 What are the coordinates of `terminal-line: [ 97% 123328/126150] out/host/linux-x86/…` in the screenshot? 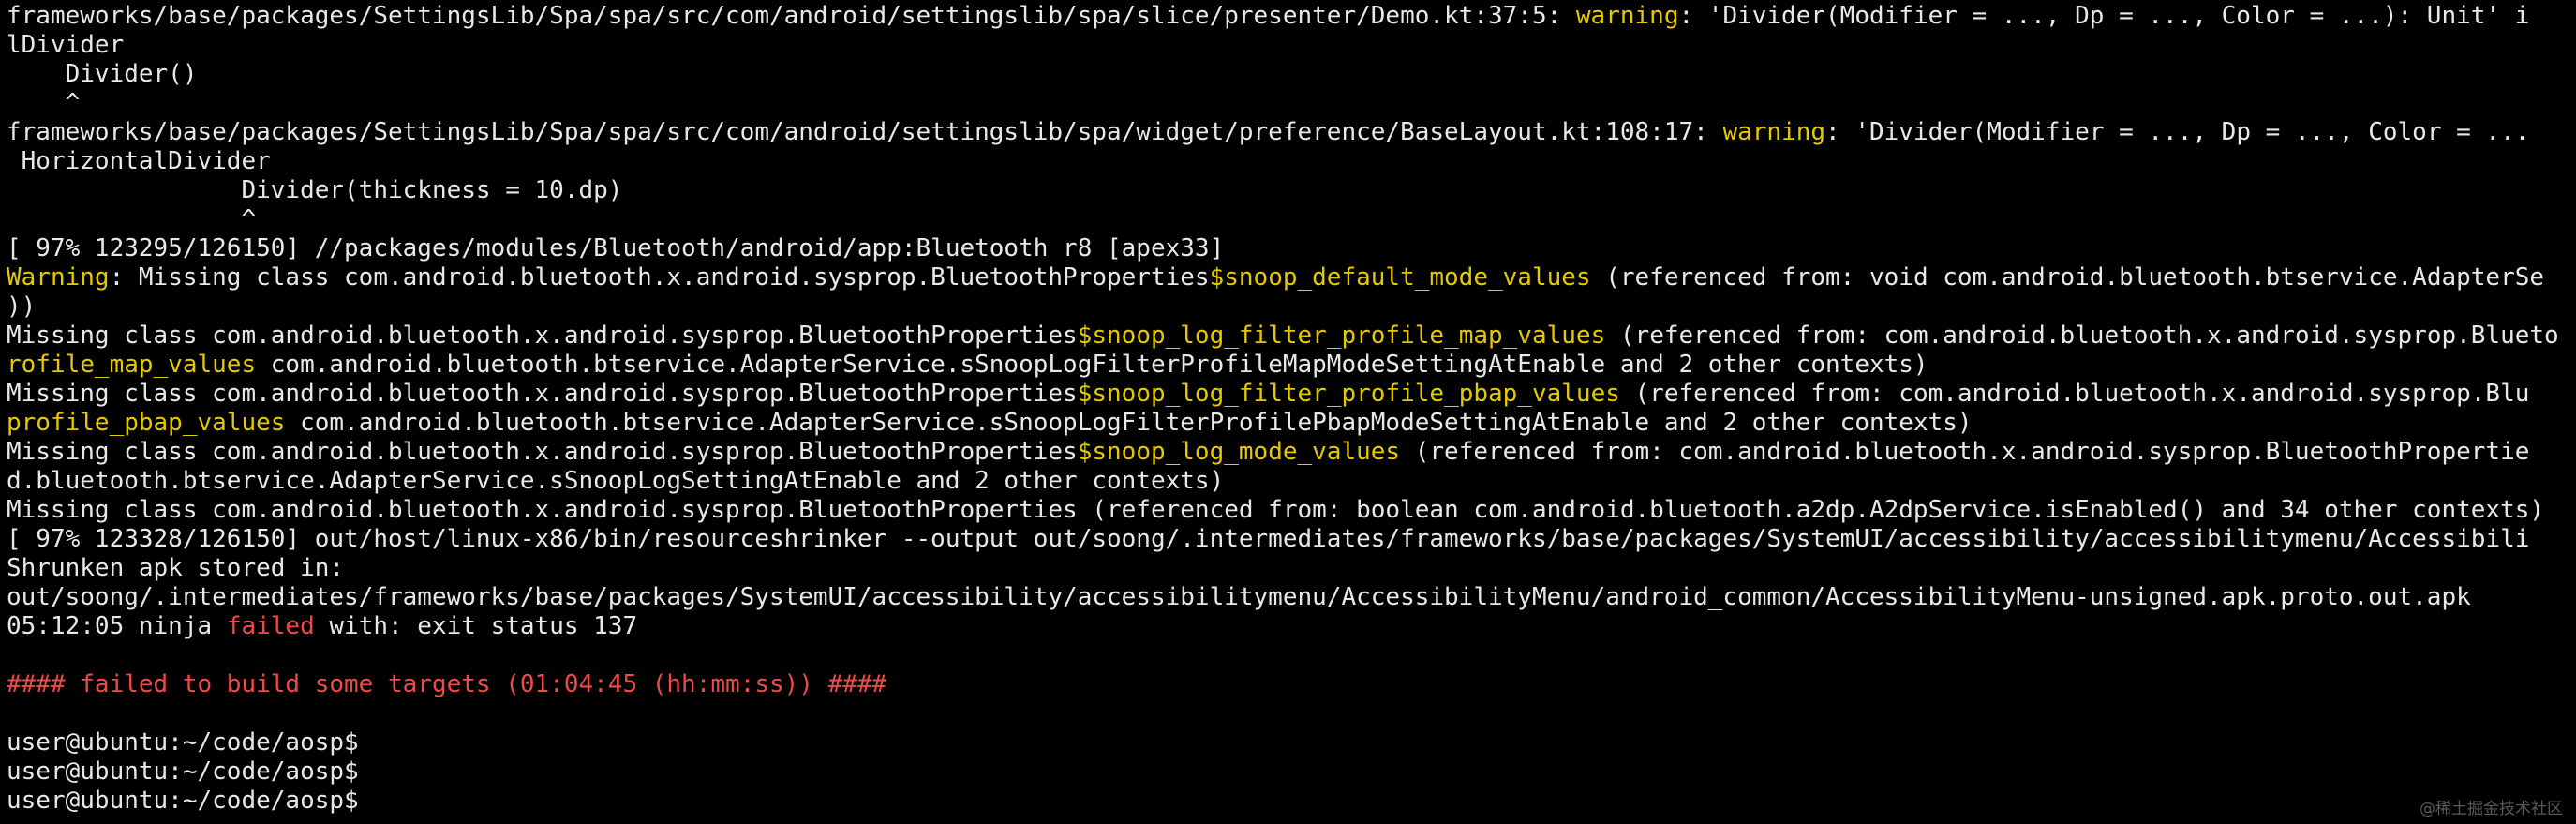 It's located at (1291, 539).